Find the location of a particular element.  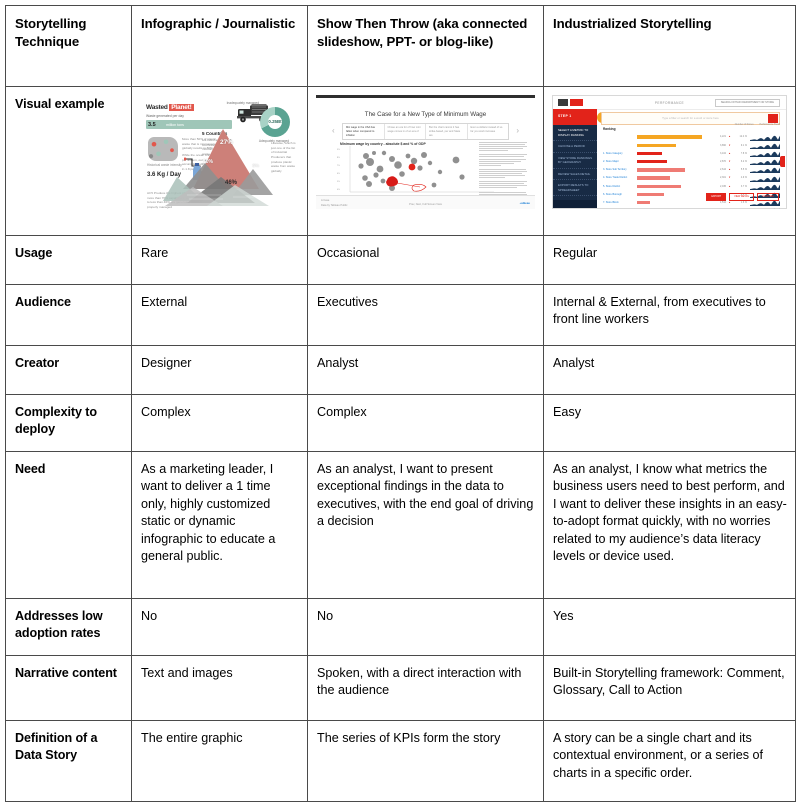

footer-note: Data by Tableau Public is located at coordinates (334, 205).